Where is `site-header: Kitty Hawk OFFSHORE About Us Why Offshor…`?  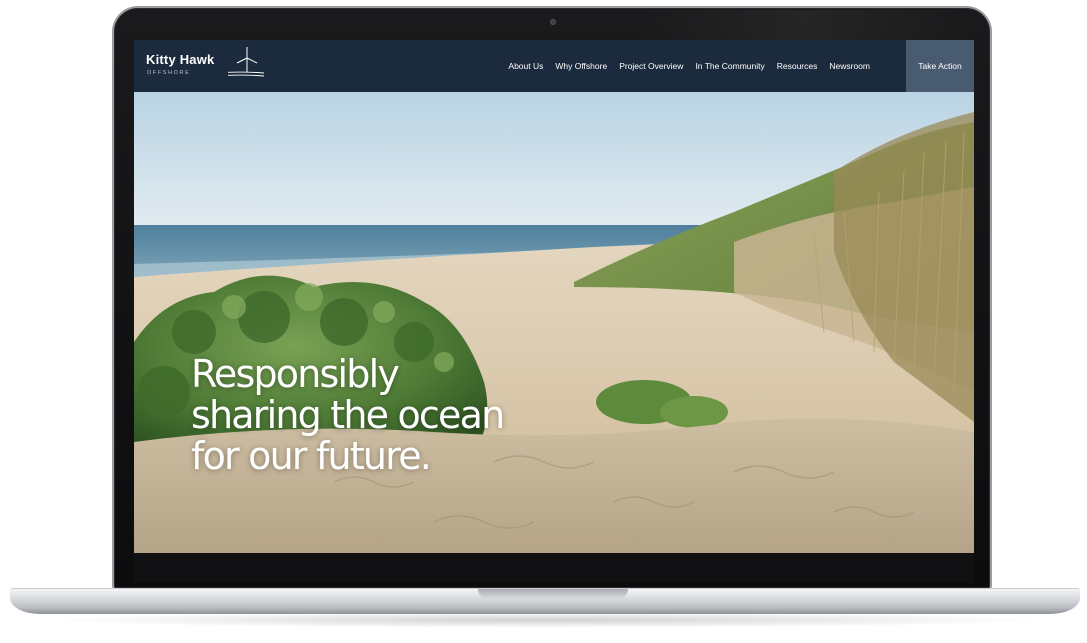 site-header: Kitty Hawk OFFSHORE About Us Why Offshor… is located at coordinates (554, 66).